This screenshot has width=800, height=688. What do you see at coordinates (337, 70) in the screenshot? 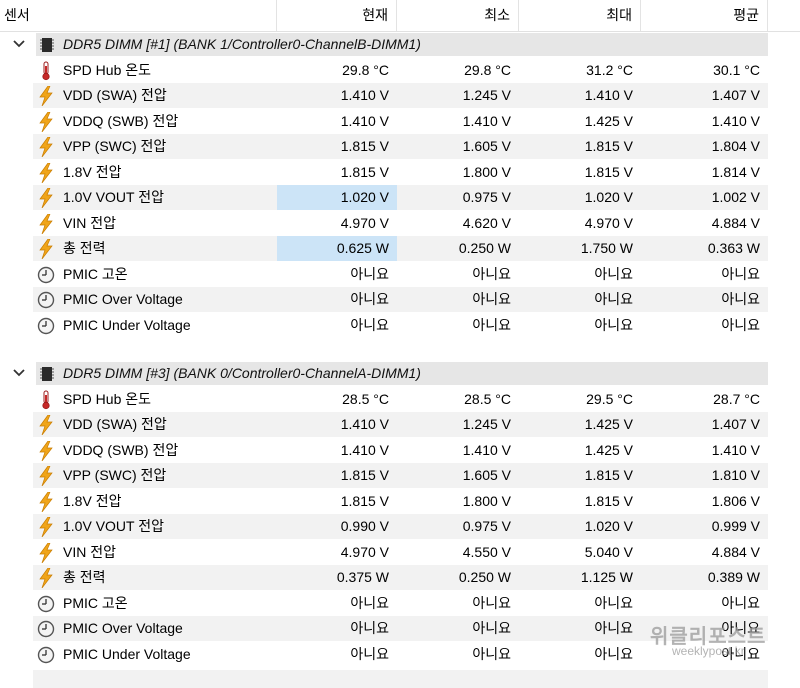
I see `value-current: 29.8 °C` at bounding box center [337, 70].